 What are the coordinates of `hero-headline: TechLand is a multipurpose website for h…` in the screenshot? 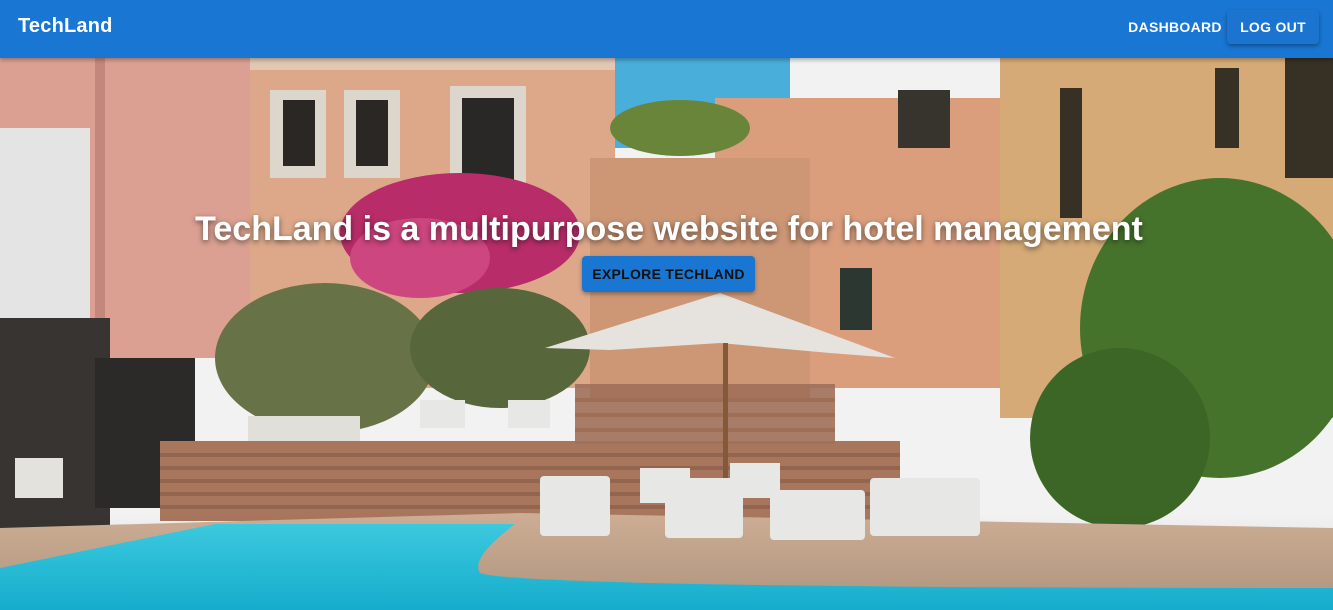 It's located at (669, 229).